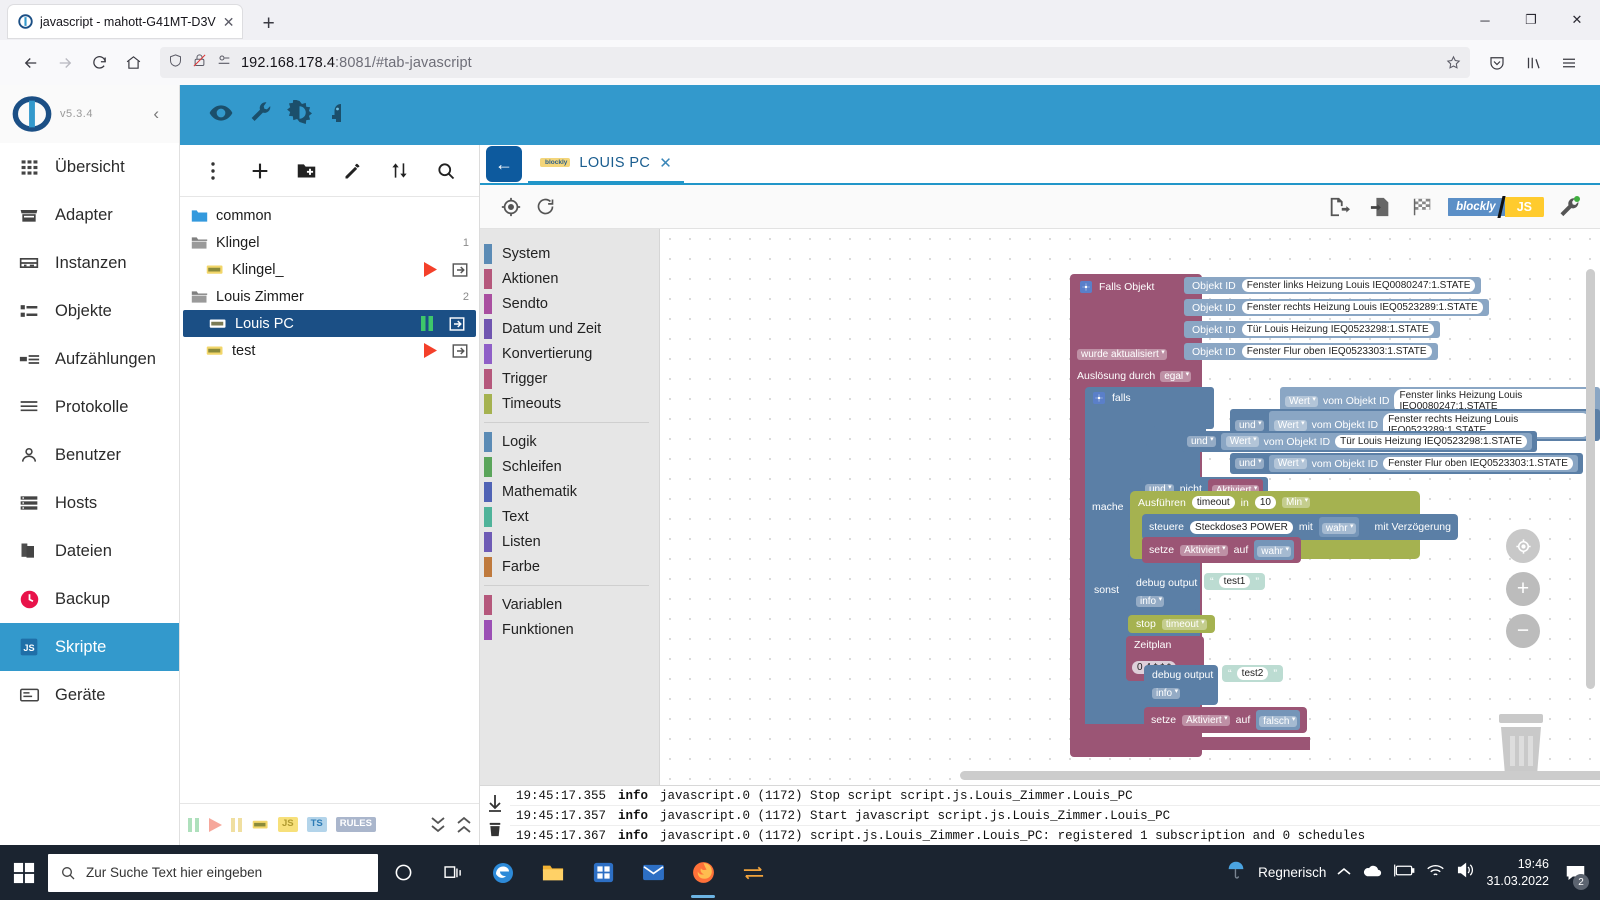 The height and width of the screenshot is (900, 1600). Describe the element at coordinates (89, 311) in the screenshot. I see `sidebar-item-objekte: Objekte` at that location.